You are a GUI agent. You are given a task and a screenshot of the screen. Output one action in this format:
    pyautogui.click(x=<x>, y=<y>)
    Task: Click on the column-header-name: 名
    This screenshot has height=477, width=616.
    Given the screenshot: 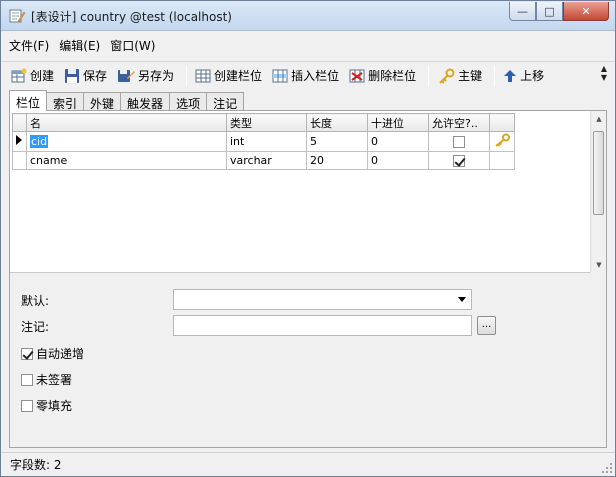 What is the action you would take?
    pyautogui.click(x=126, y=122)
    